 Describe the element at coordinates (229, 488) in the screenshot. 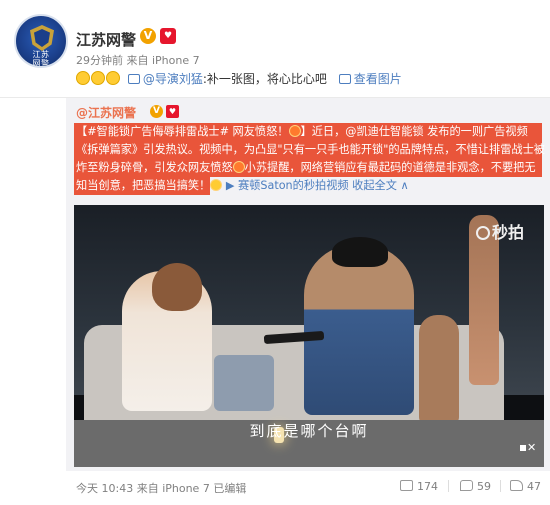

I see `edited-label: 已编辑` at that location.